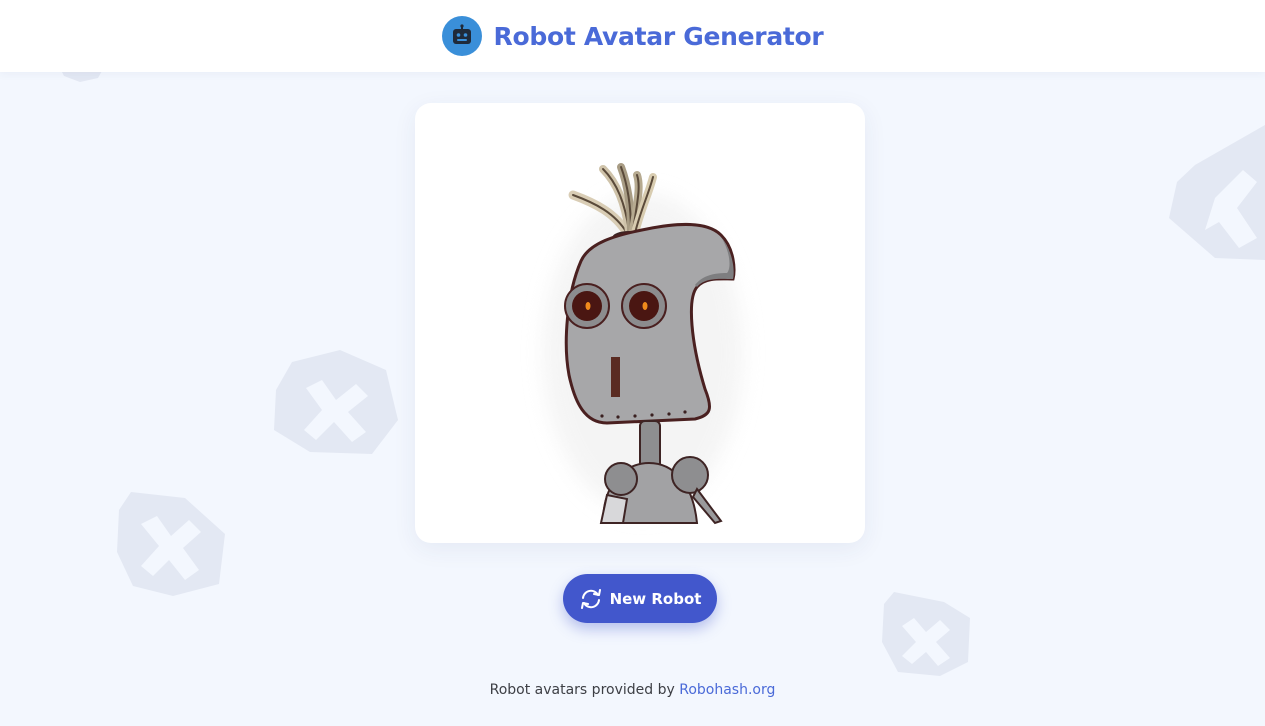  I want to click on robot-avatar-image, so click(643, 344).